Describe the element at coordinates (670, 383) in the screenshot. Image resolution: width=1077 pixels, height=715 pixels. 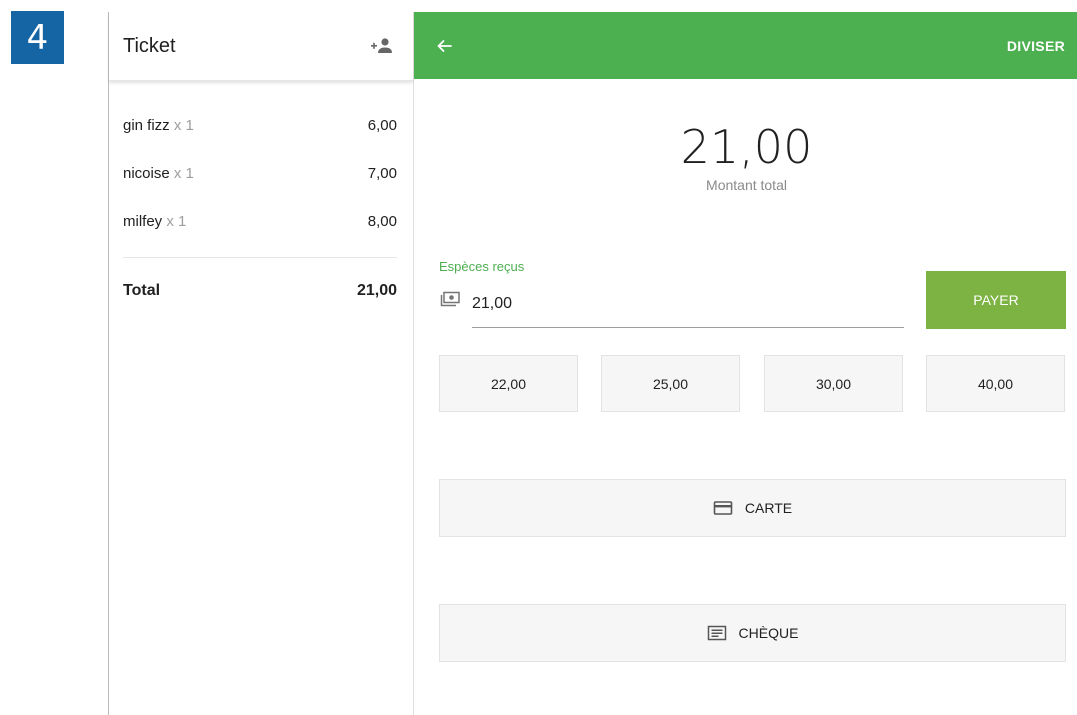
I see `quick-cash-button: 25,00` at that location.